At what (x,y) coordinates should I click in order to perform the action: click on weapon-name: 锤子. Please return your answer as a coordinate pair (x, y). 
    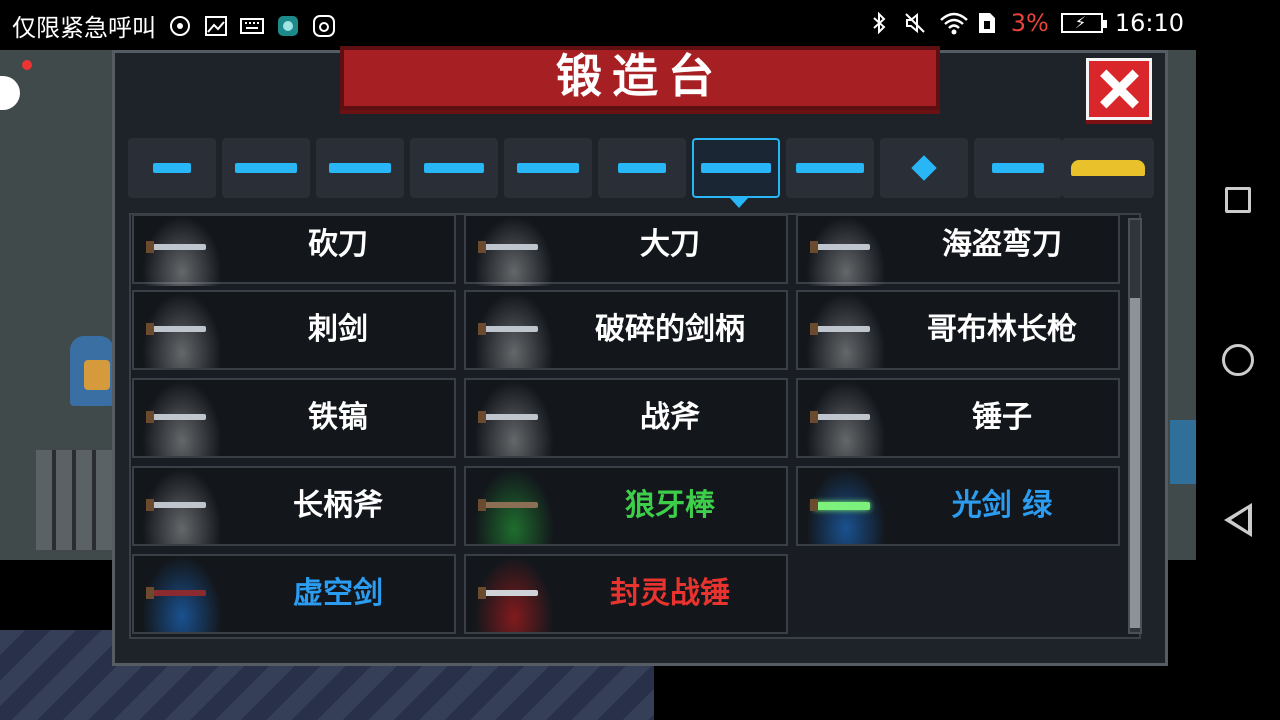
    Looking at the image, I should click on (1002, 417).